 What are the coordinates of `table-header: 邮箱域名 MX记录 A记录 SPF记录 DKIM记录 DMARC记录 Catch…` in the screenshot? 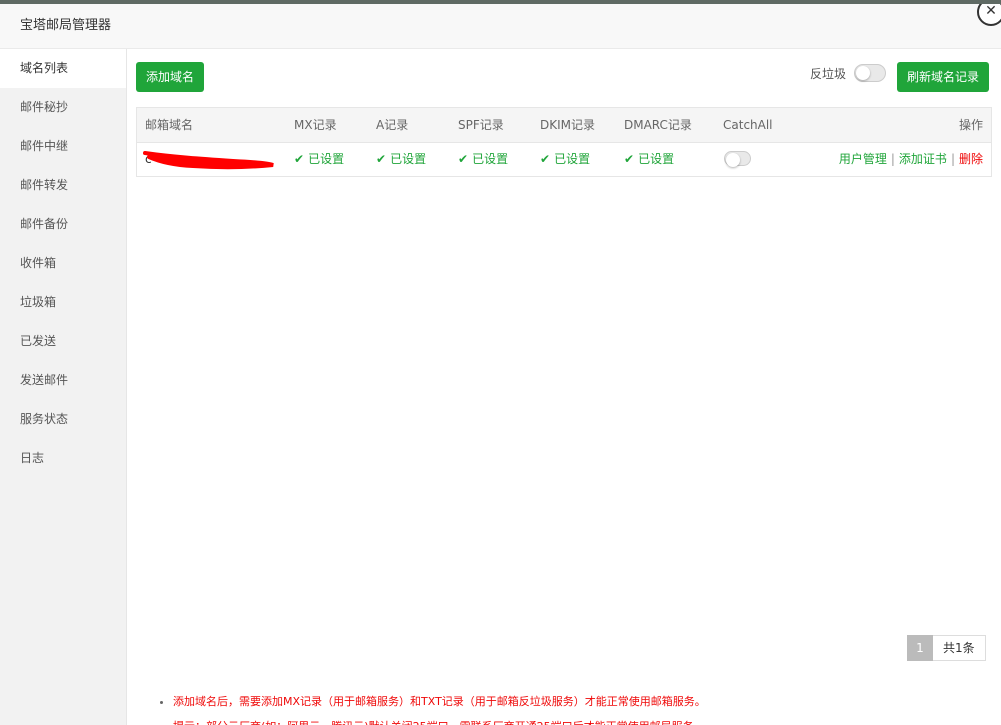 It's located at (564, 125).